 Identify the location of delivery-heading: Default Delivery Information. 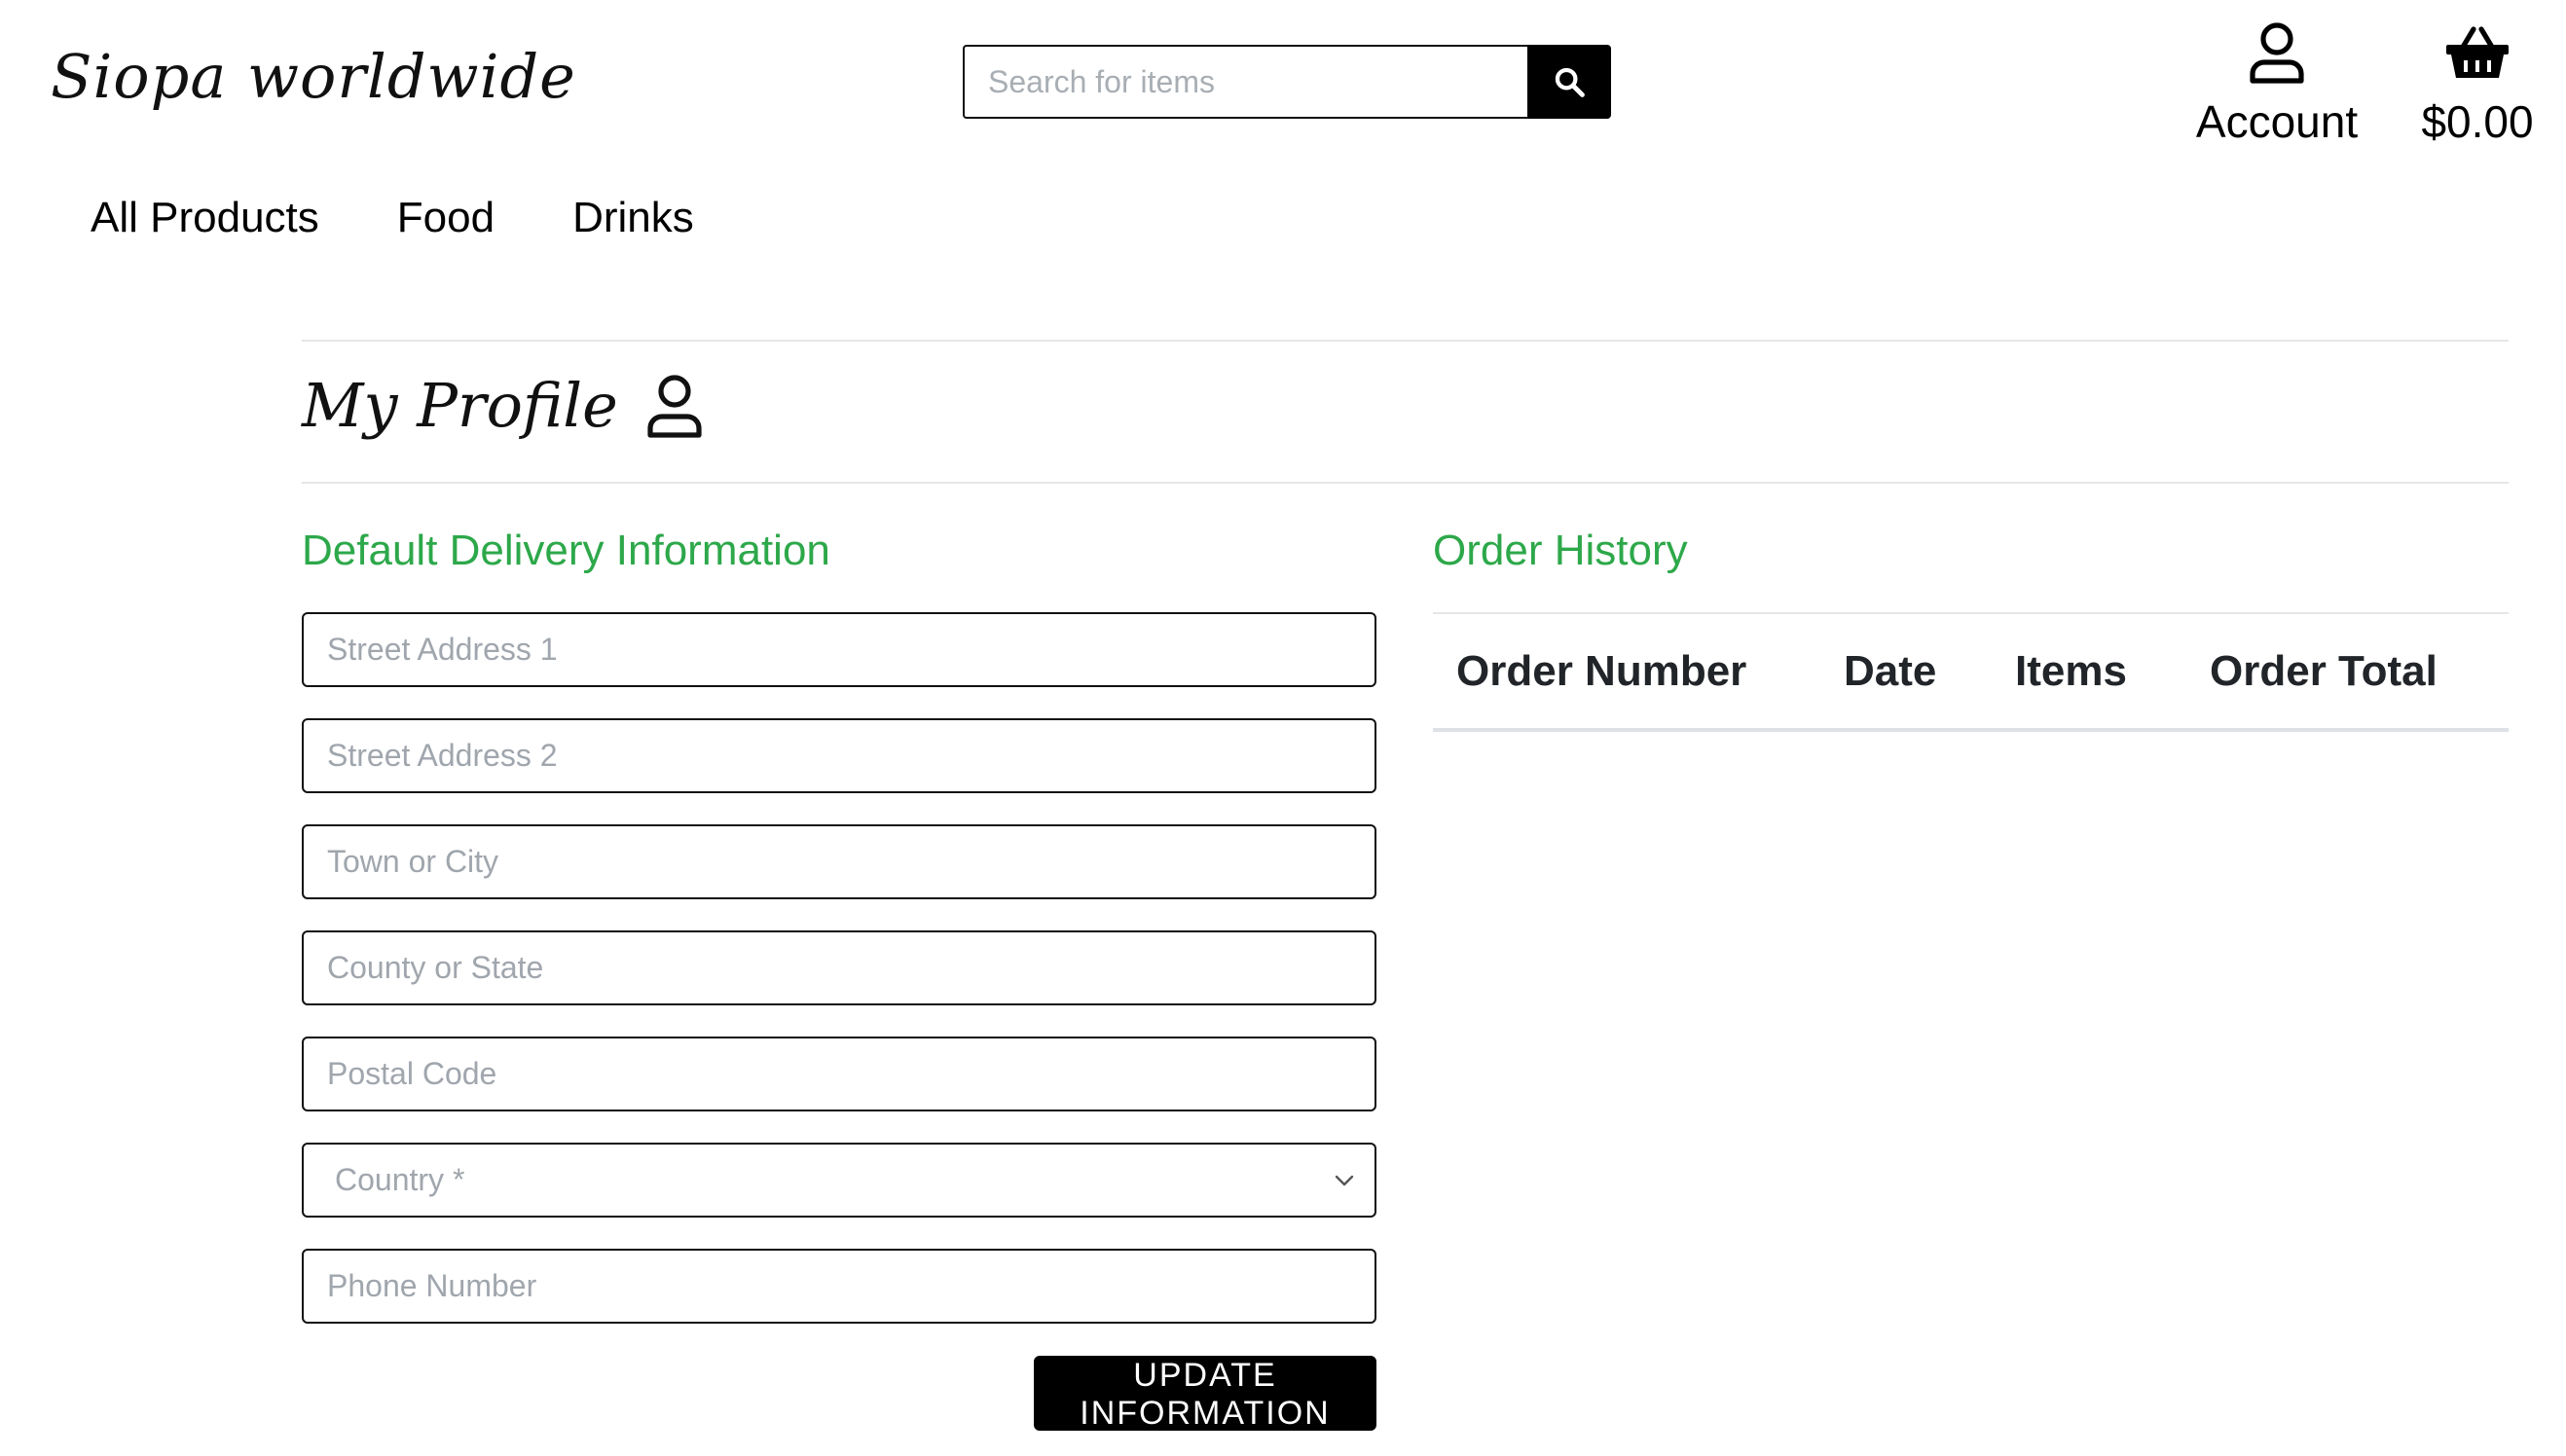
(566, 550).